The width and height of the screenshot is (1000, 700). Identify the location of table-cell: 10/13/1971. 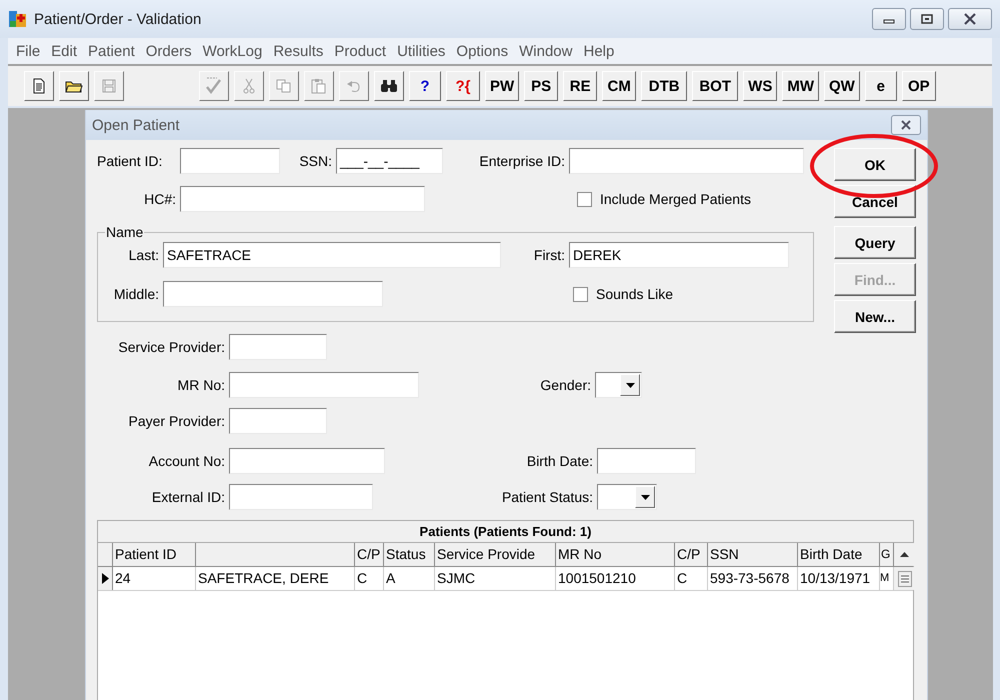
(839, 578).